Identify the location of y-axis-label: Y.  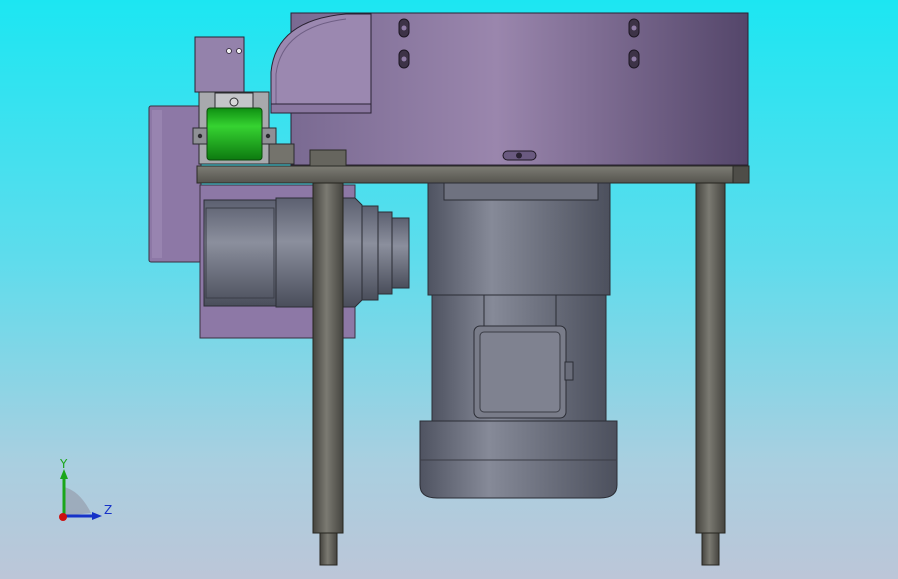
(63, 464).